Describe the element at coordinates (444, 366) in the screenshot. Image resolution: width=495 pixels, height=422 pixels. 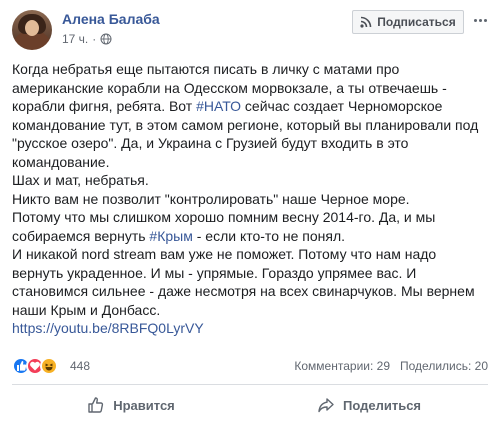
I see `shares-count: Поделились: 20` at that location.